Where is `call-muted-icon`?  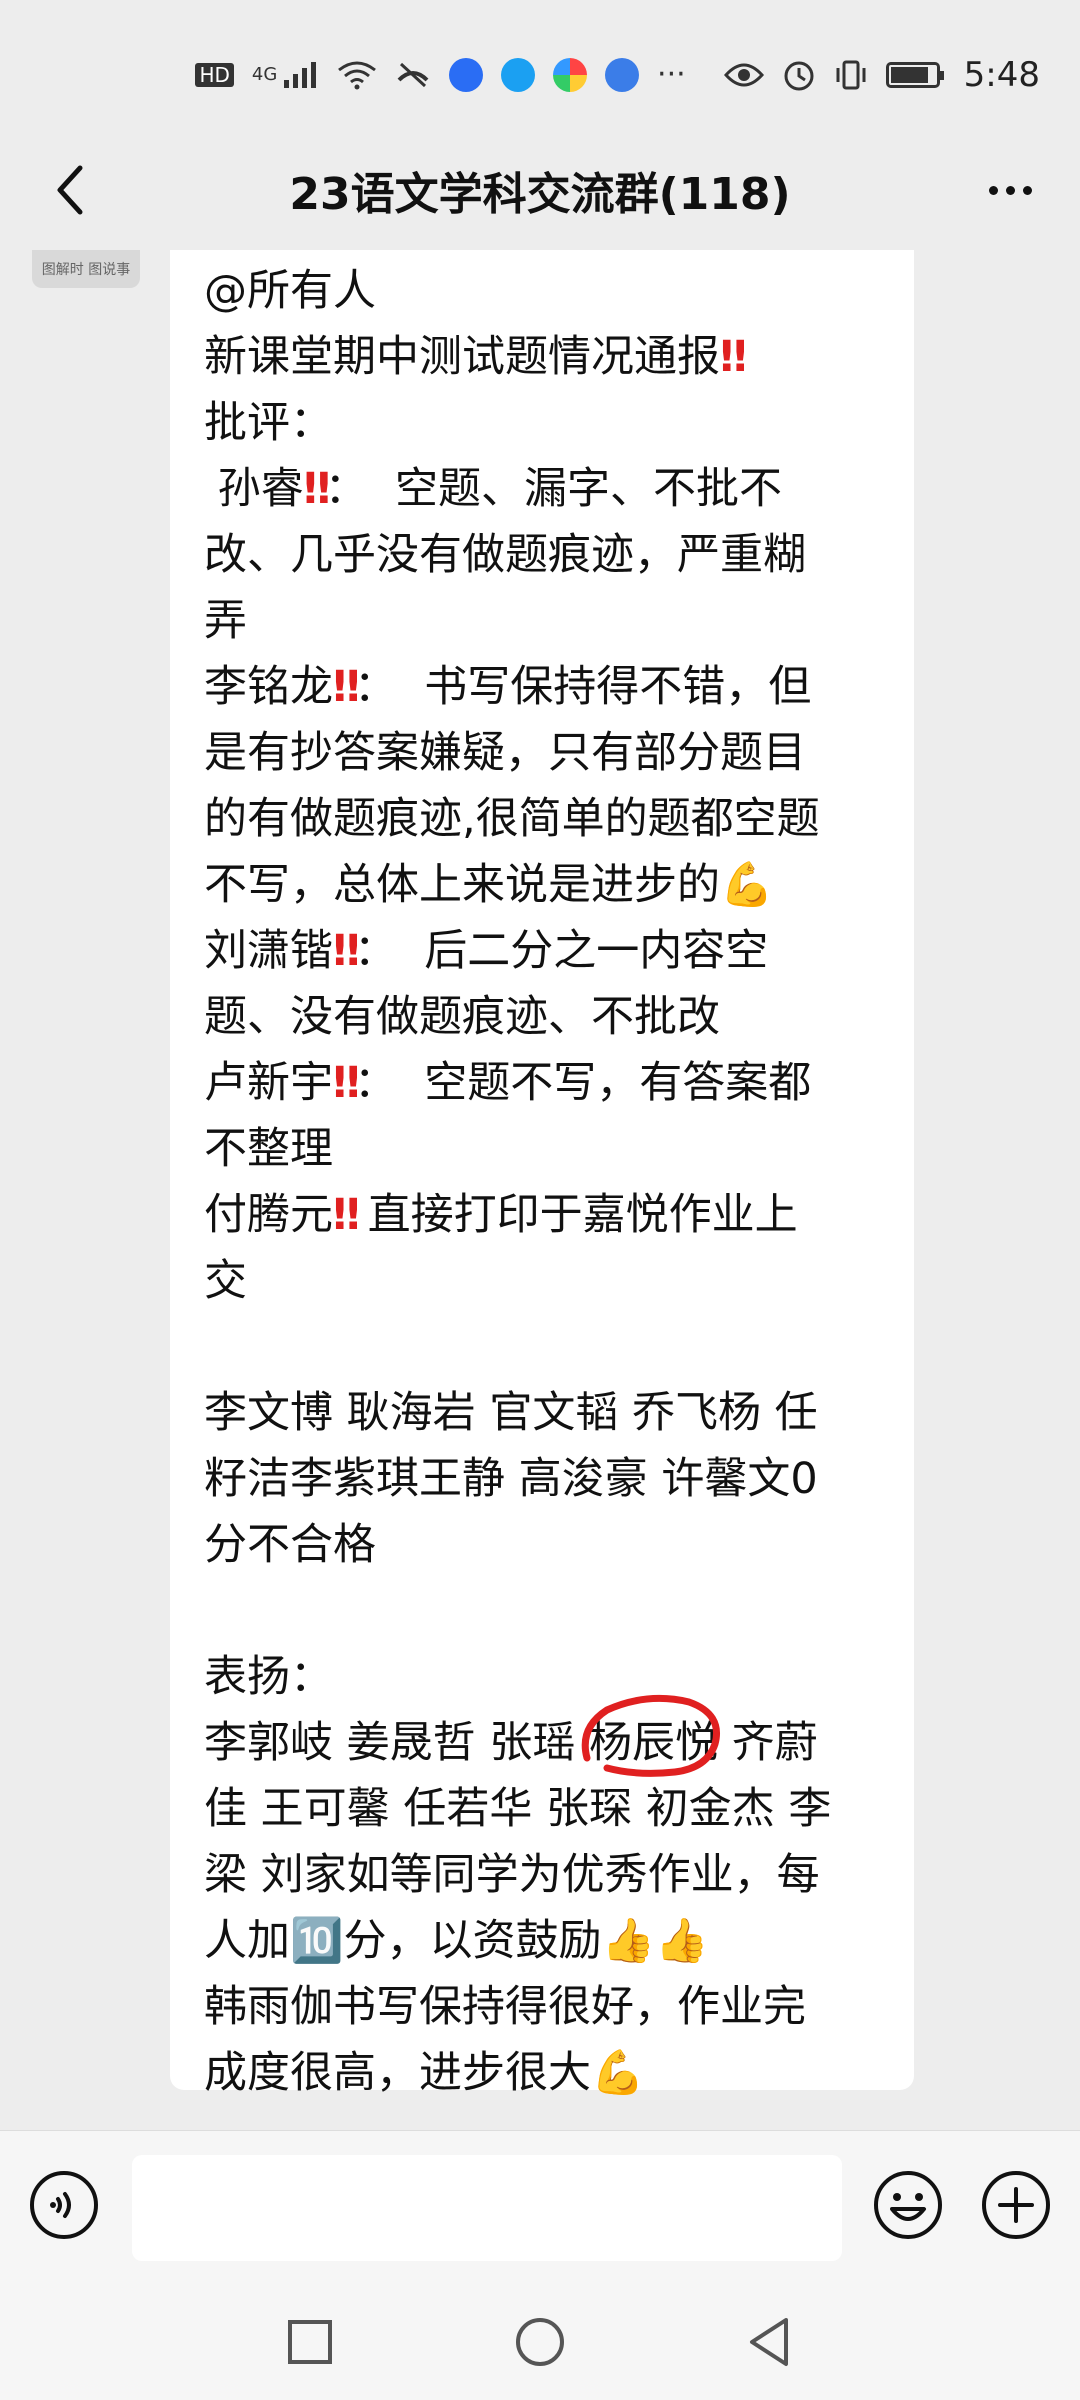 call-muted-icon is located at coordinates (413, 75).